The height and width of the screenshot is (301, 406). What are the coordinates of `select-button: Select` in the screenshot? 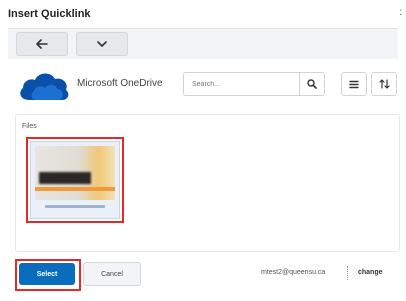 It's located at (47, 274).